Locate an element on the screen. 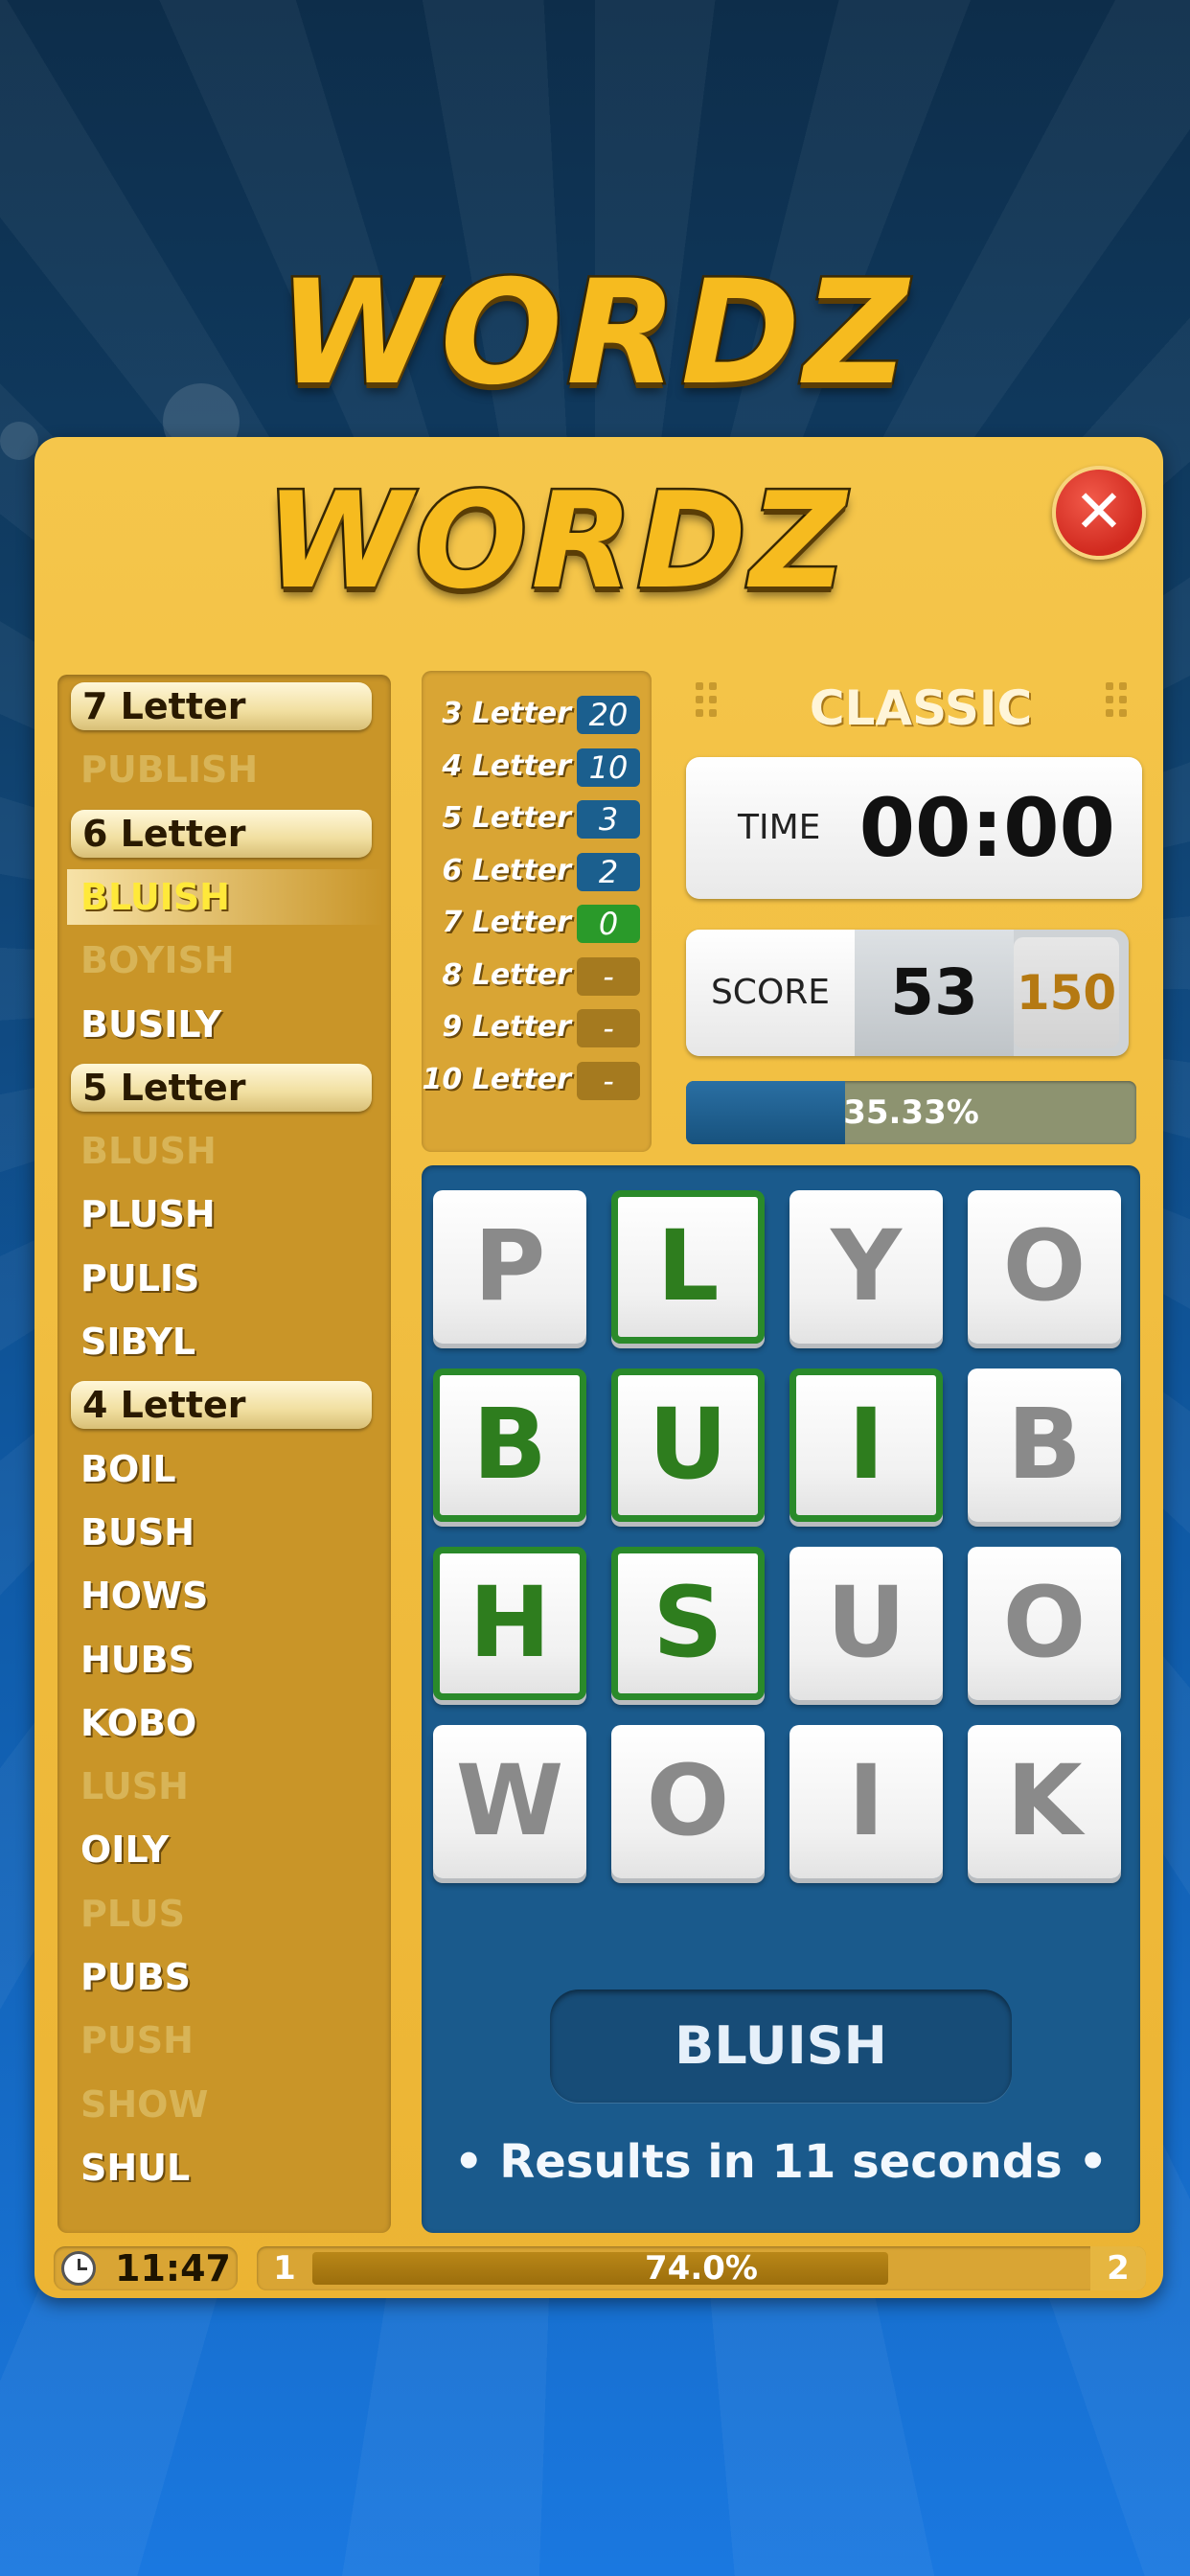 This screenshot has width=1190, height=2576. word-text: PUBS is located at coordinates (136, 1977).